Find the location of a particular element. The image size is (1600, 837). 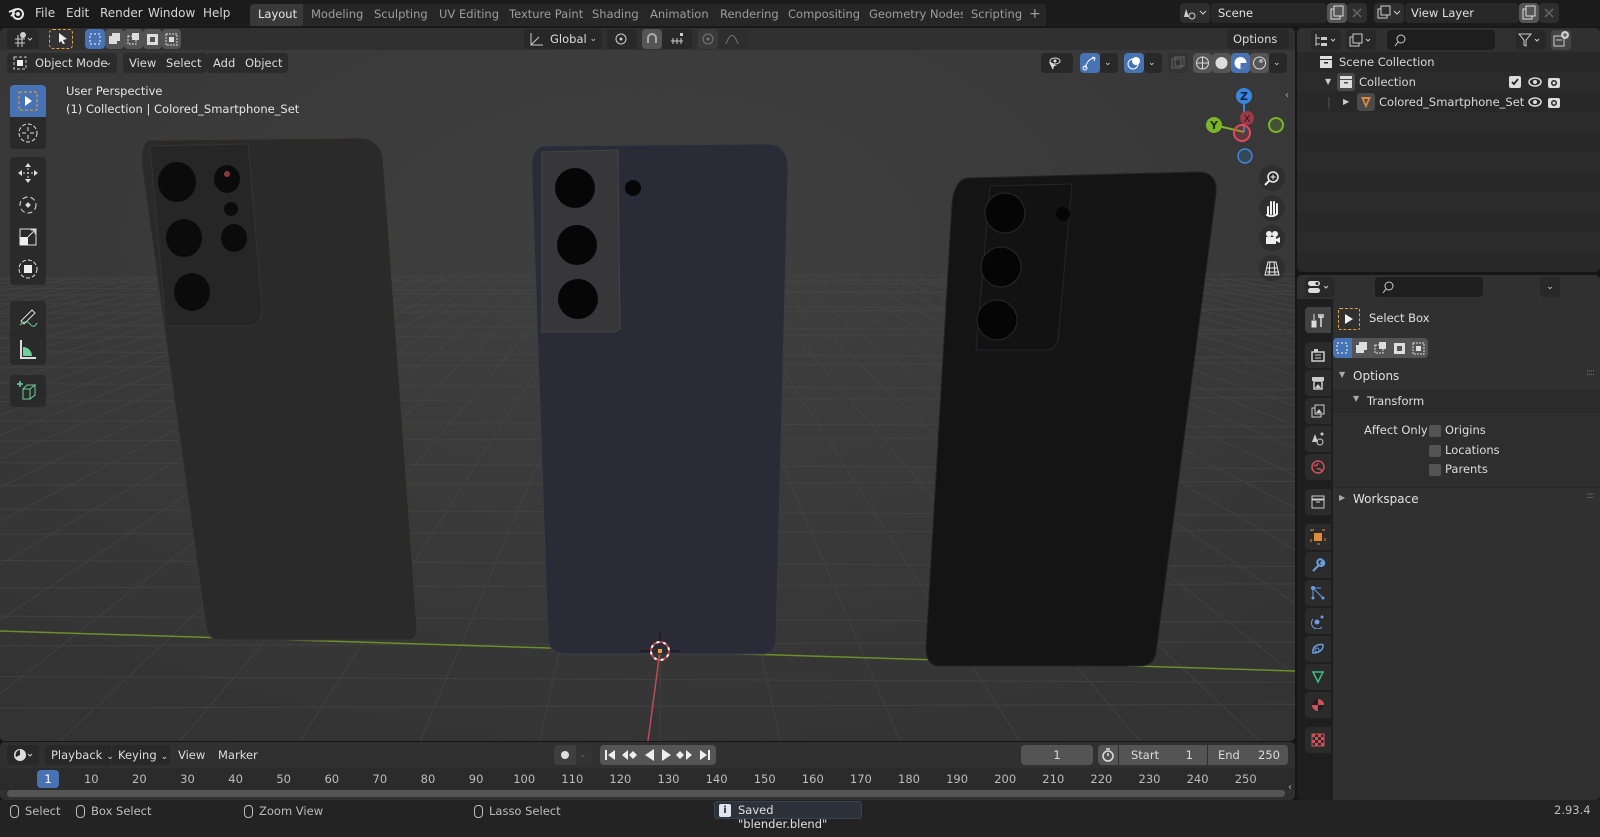

object-mode-dropdown: Object Mode ⌄ is located at coordinates (62, 63).